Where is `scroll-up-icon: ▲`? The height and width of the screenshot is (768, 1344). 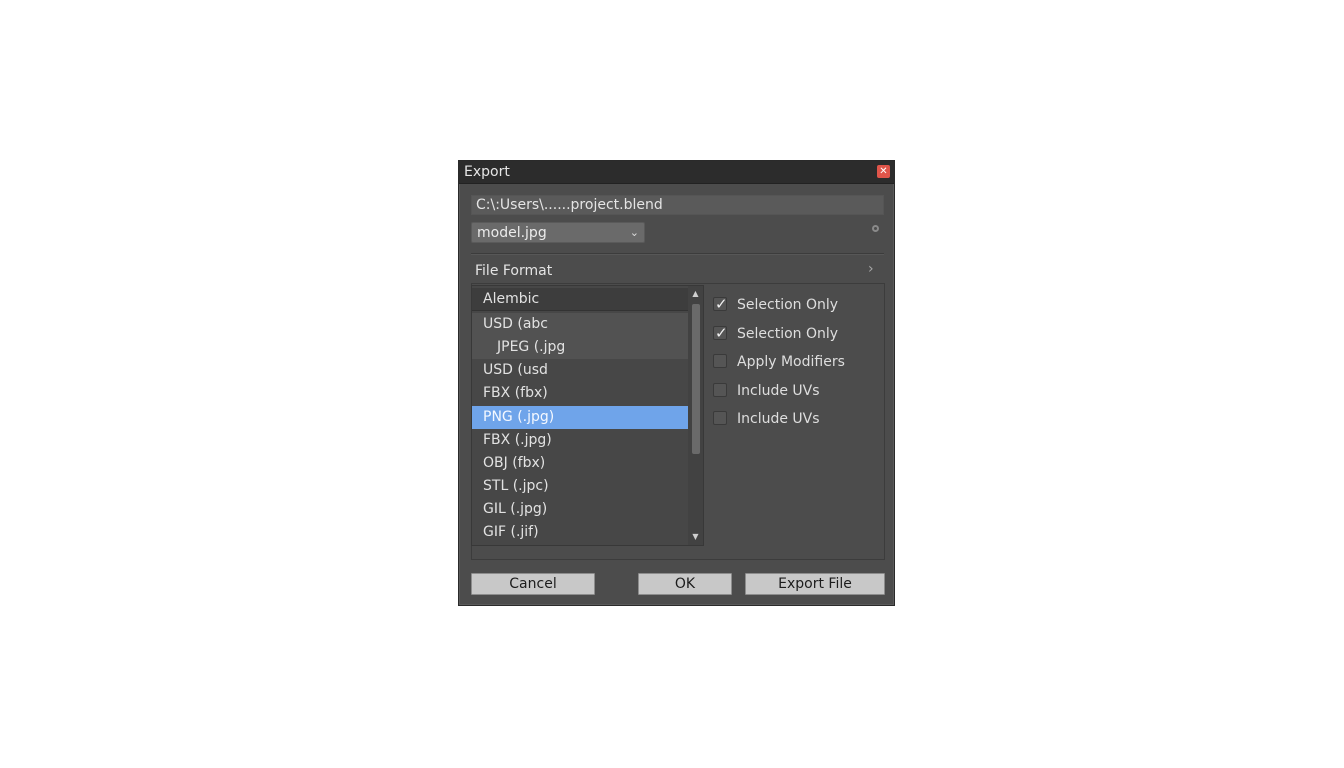 scroll-up-icon: ▲ is located at coordinates (695, 294).